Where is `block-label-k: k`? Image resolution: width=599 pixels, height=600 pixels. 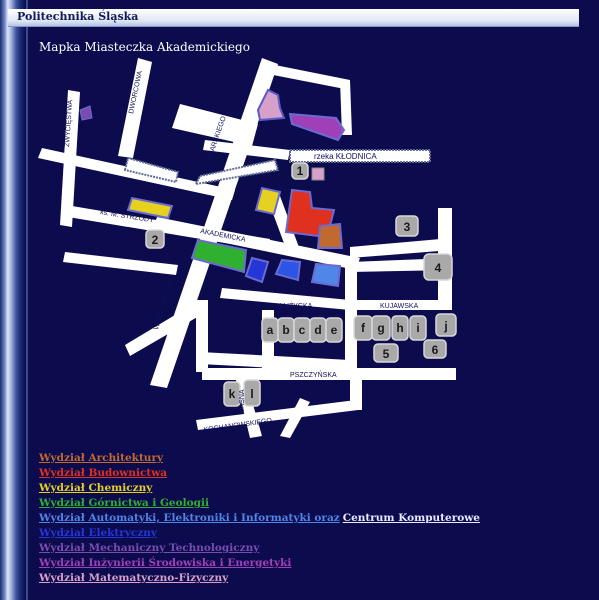 block-label-k: k is located at coordinates (232, 394).